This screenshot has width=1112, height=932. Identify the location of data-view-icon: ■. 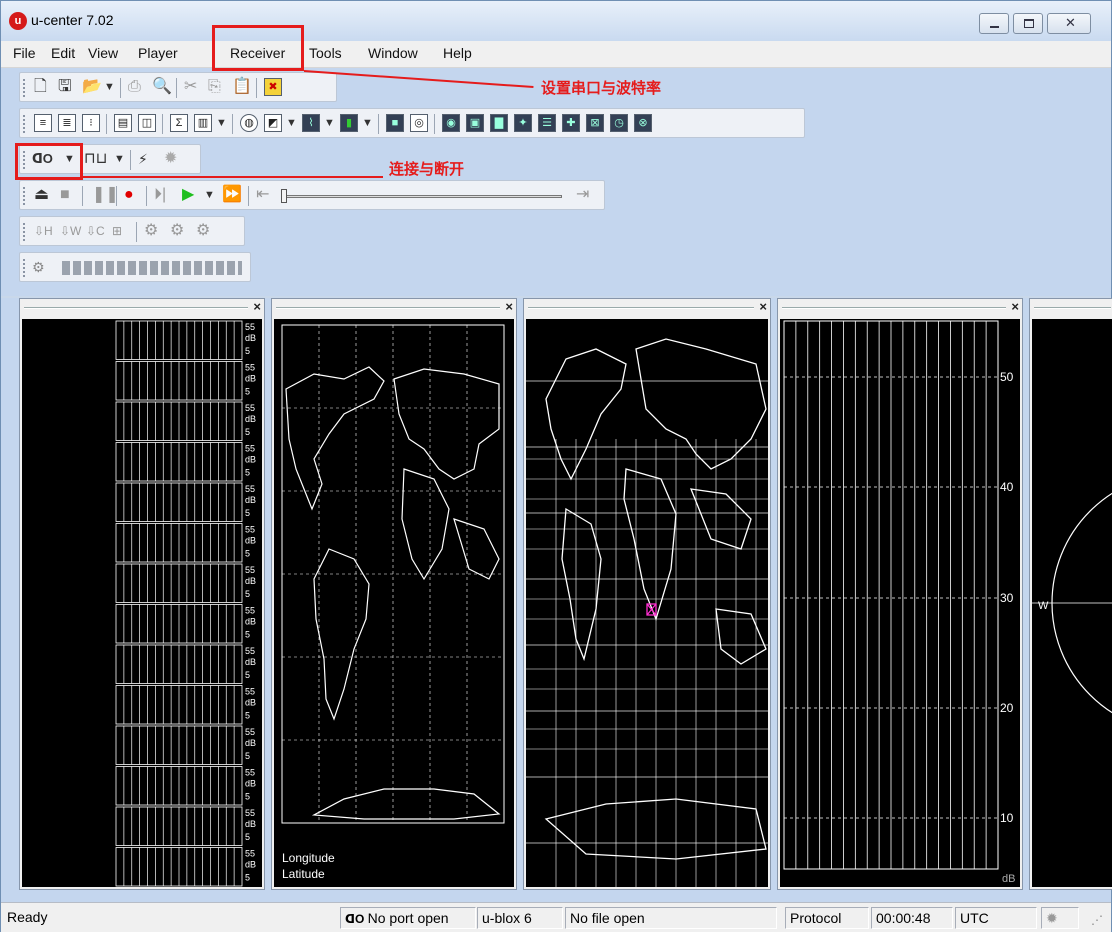
(395, 123).